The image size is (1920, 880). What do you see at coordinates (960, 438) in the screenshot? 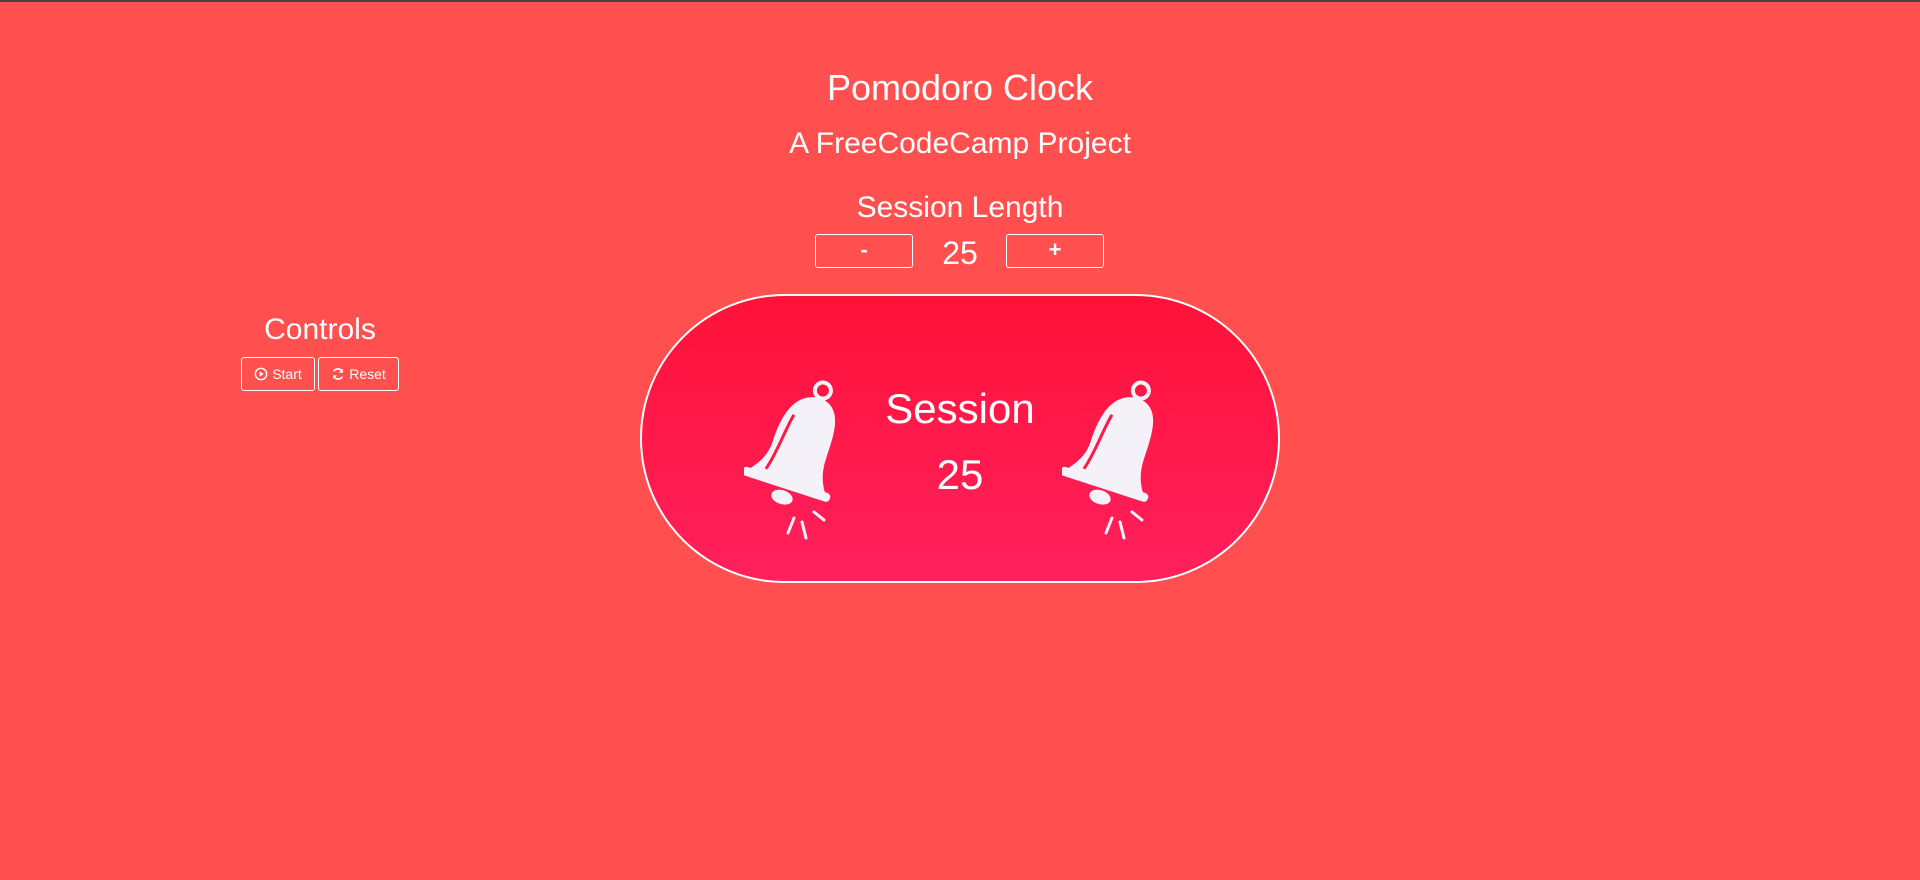
I see `session-clock: Session 25` at bounding box center [960, 438].